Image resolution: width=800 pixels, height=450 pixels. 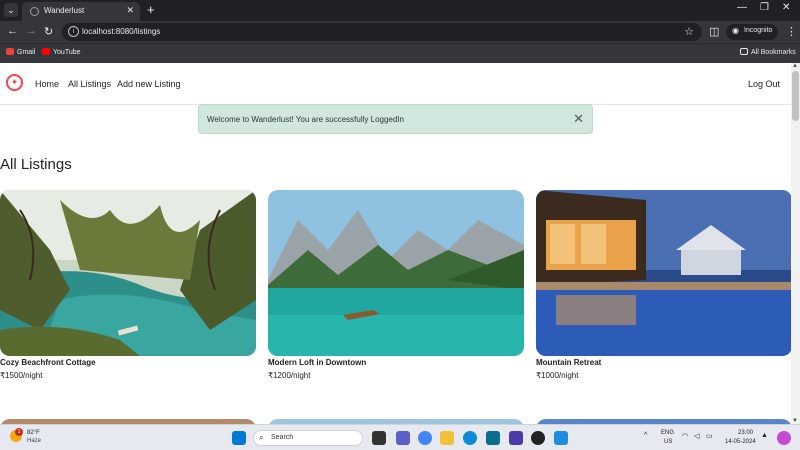 I want to click on youtube-icon, so click(x=46, y=51).